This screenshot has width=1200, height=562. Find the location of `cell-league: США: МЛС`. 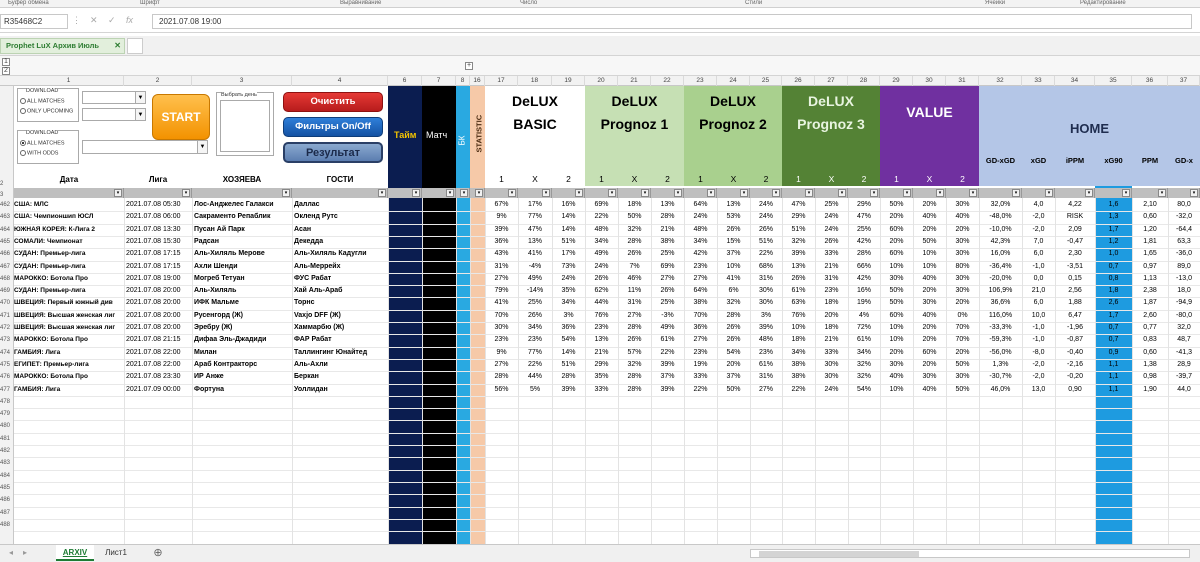

cell-league: США: МЛС is located at coordinates (68, 205).